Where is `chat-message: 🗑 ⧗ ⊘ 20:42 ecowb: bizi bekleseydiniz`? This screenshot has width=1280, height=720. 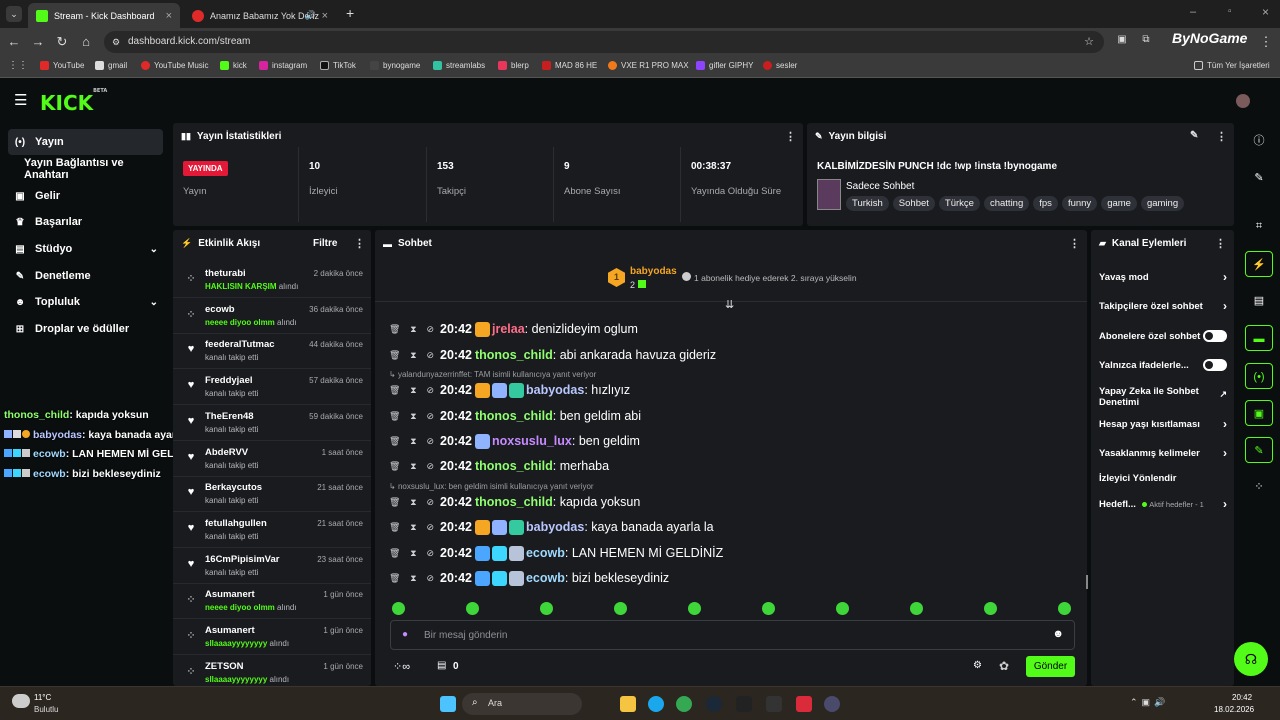
chat-message: 🗑 ⧗ ⊘ 20:42 ecowb: bizi bekleseydiniz is located at coordinates (529, 578).